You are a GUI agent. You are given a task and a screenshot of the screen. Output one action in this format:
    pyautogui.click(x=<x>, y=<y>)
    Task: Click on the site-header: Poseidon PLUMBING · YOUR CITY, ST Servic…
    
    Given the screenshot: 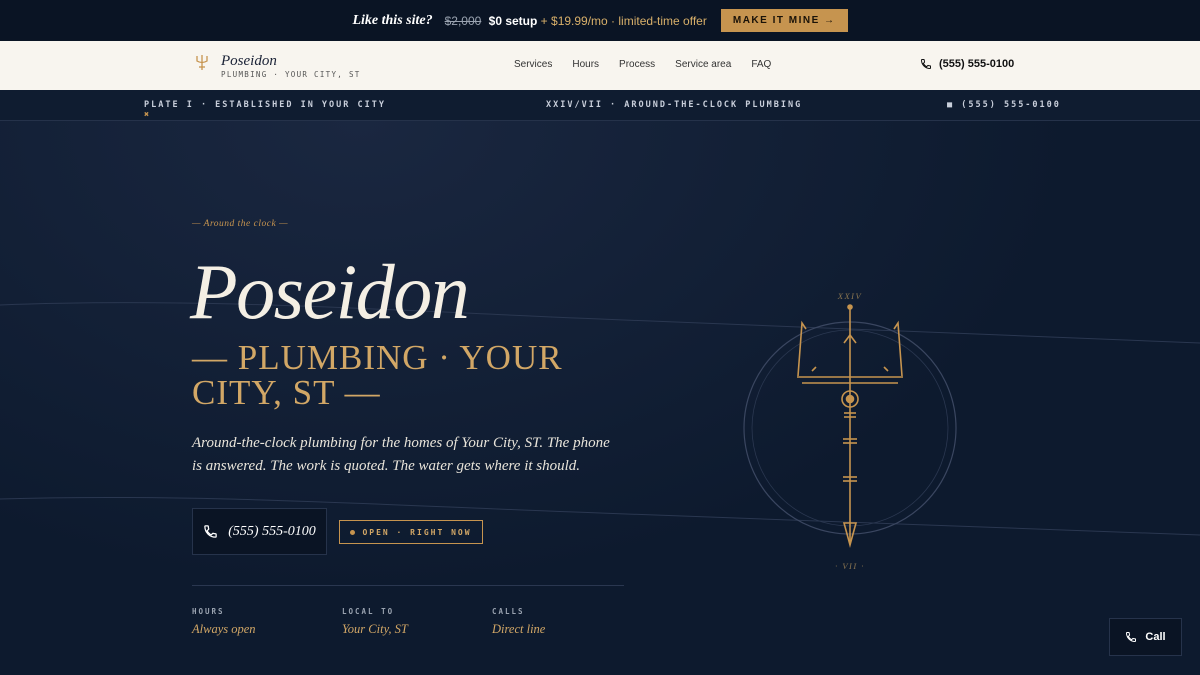 What is the action you would take?
    pyautogui.click(x=600, y=65)
    